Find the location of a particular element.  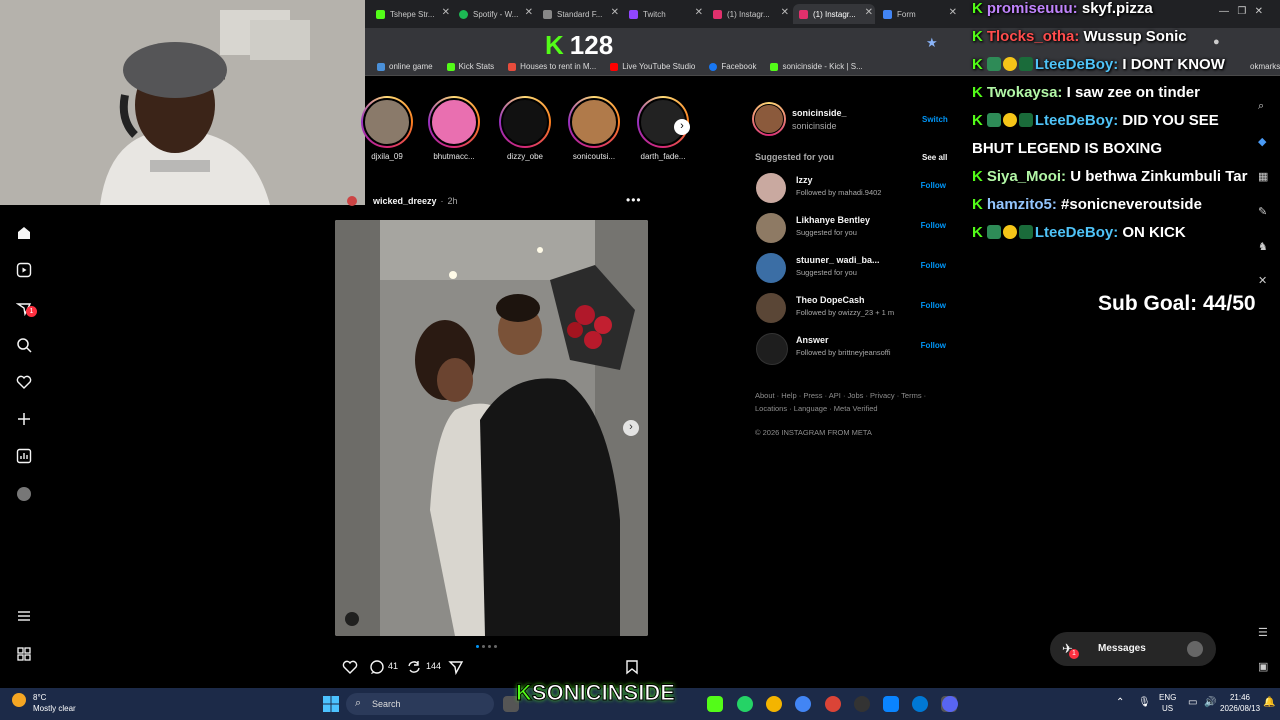

browser-tab: (1) Instagr... ✕ is located at coordinates (749, 14).